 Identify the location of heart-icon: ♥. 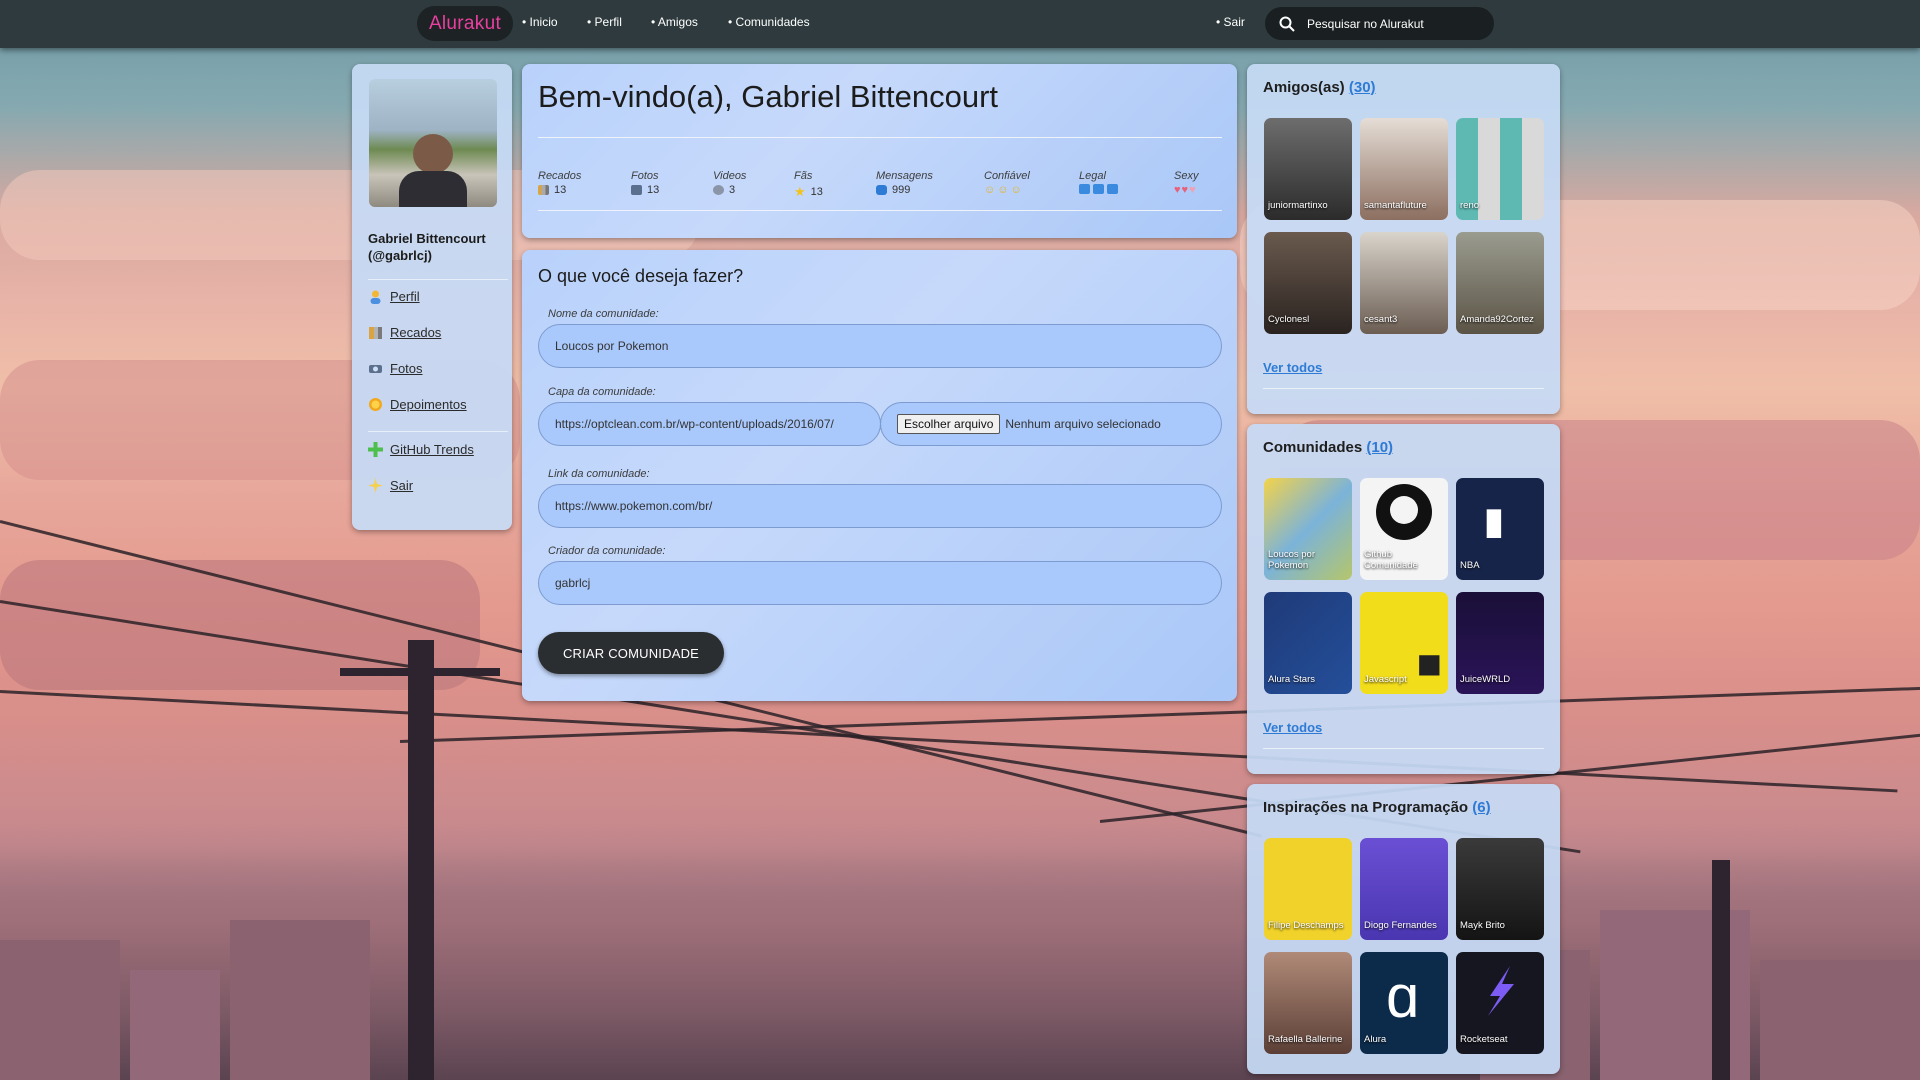
(1192, 190).